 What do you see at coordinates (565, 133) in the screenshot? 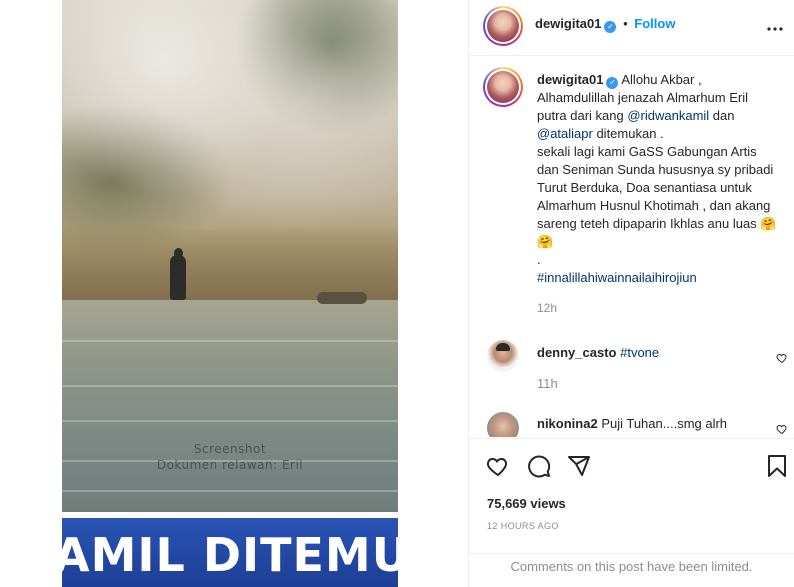
I see `mention-link: @ataliapr` at bounding box center [565, 133].